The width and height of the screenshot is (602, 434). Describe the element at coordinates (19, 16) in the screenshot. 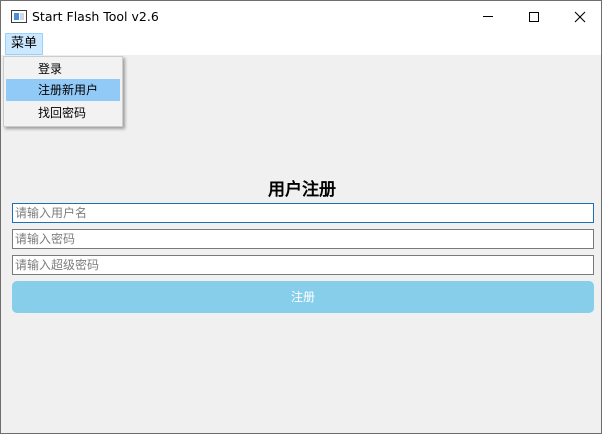

I see `app-icon` at that location.